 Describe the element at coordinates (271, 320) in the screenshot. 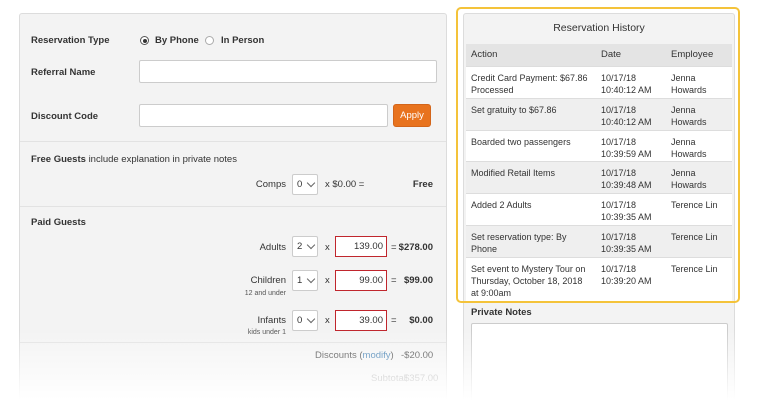

I see `infants-label: Infants` at that location.